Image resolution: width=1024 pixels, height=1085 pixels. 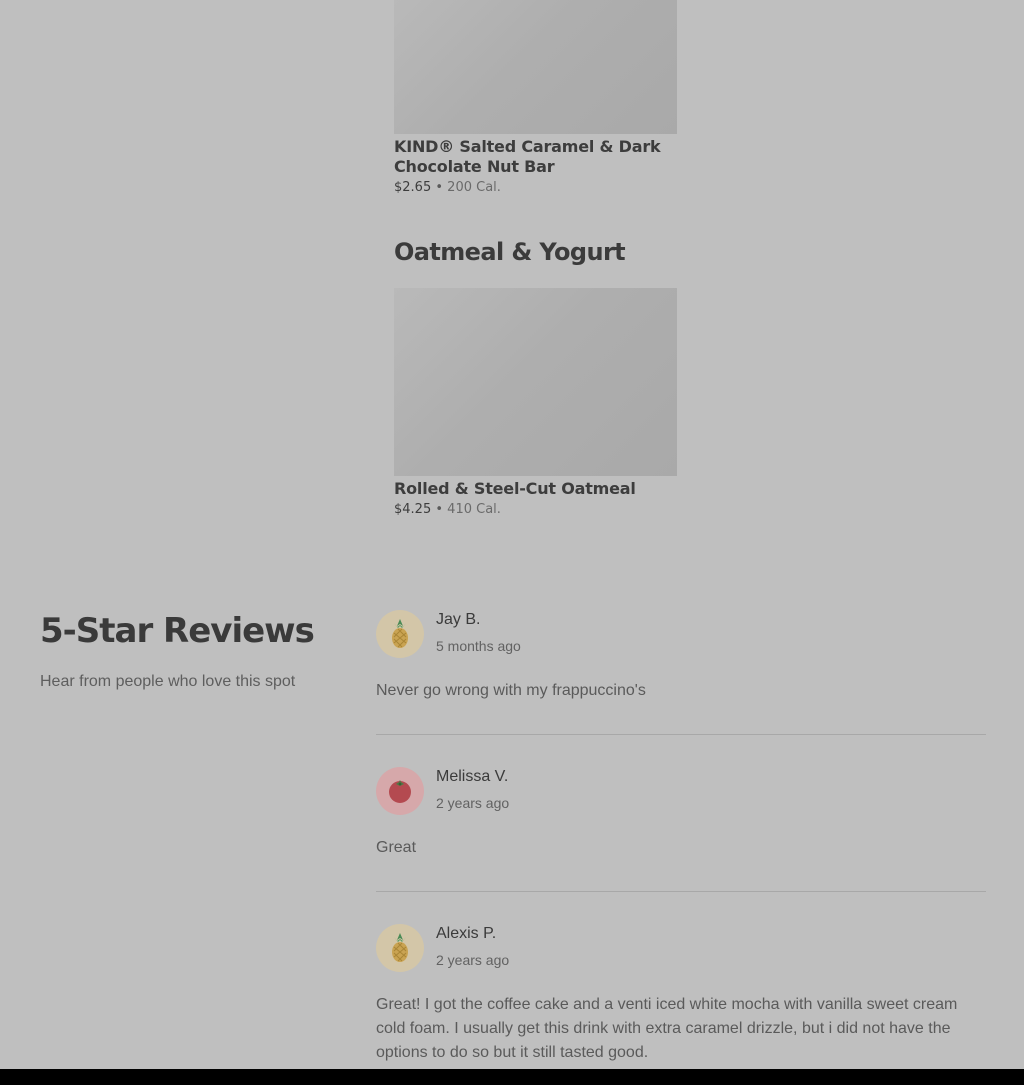 What do you see at coordinates (510, 252) in the screenshot?
I see `menu-section-title: Oatmeal & Yogurt` at bounding box center [510, 252].